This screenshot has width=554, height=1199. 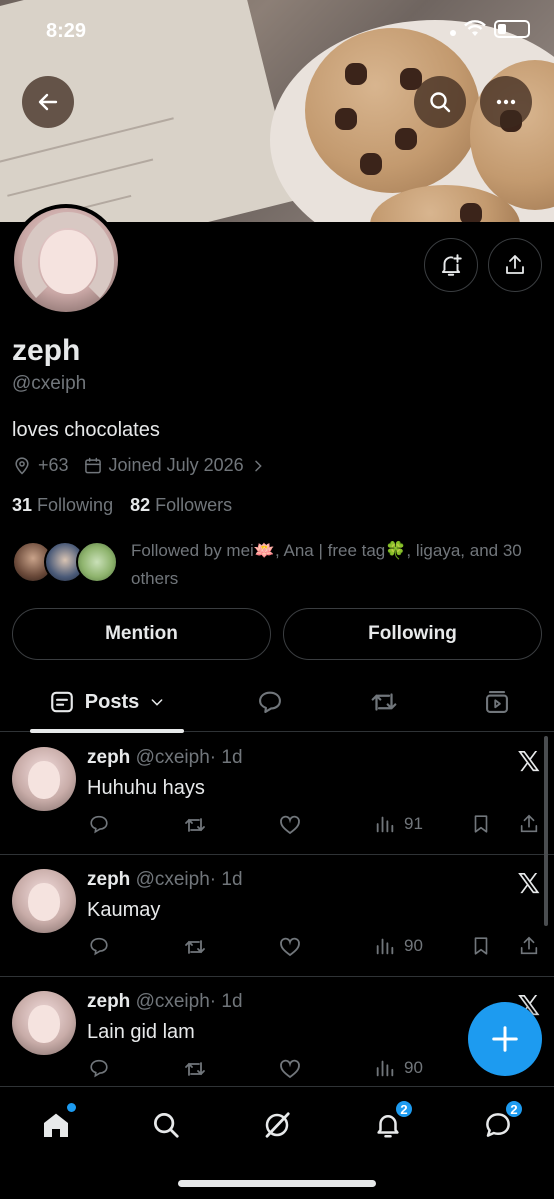 I want to click on follower-avatar, so click(x=97, y=562).